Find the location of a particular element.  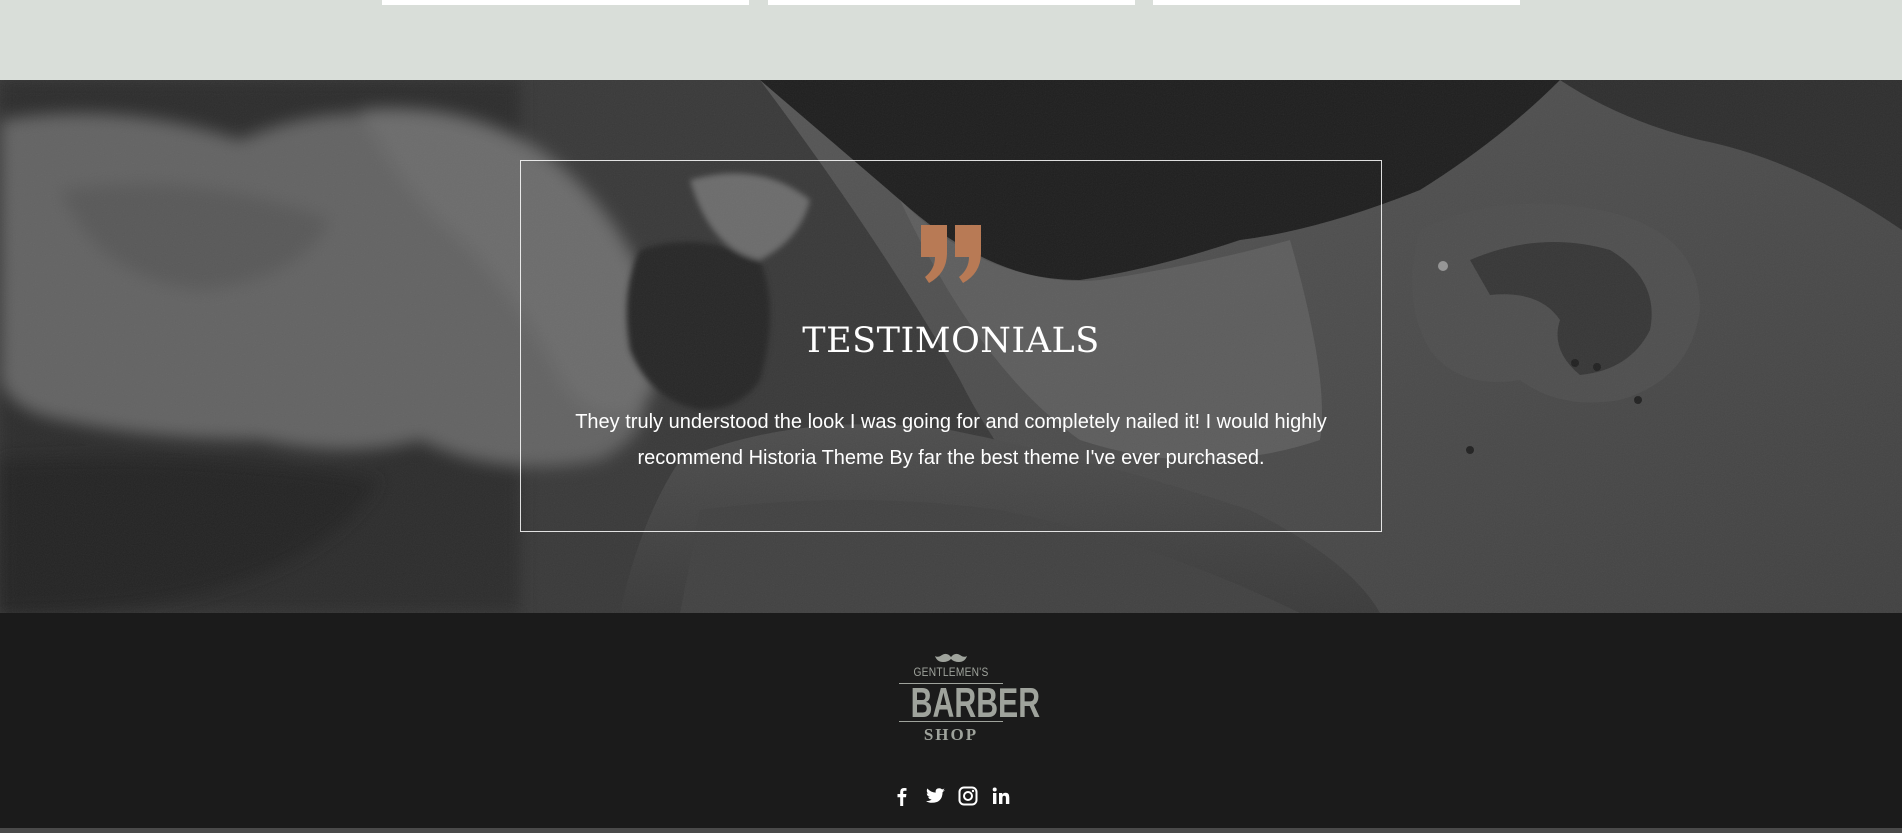

logo-rule-bottom is located at coordinates (951, 721).